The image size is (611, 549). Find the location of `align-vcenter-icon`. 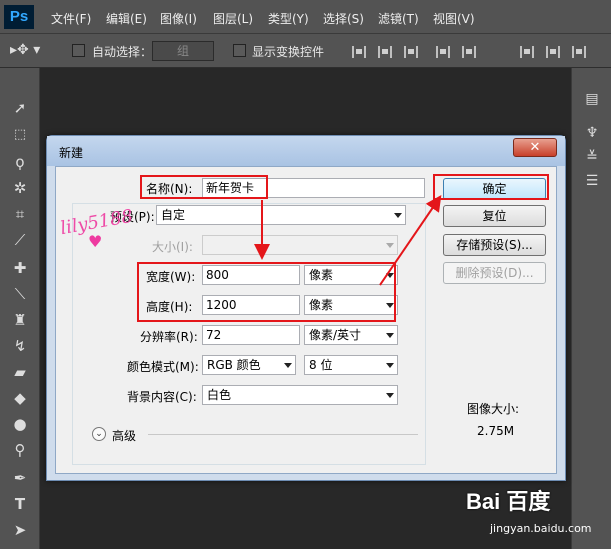

align-vcenter-icon is located at coordinates (385, 52).